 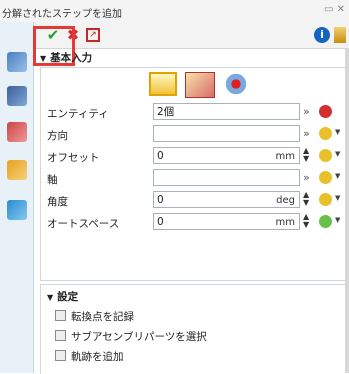 I want to click on auto-space-label: オートスペース, so click(x=83, y=224).